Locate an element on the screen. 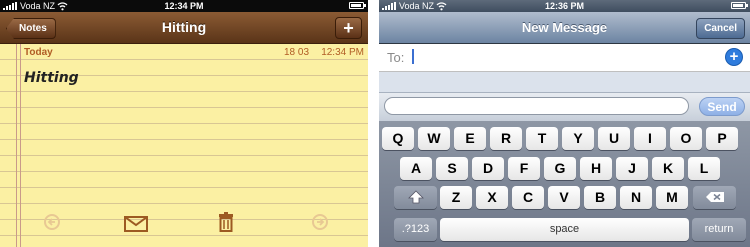  backspace-icon is located at coordinates (714, 197).